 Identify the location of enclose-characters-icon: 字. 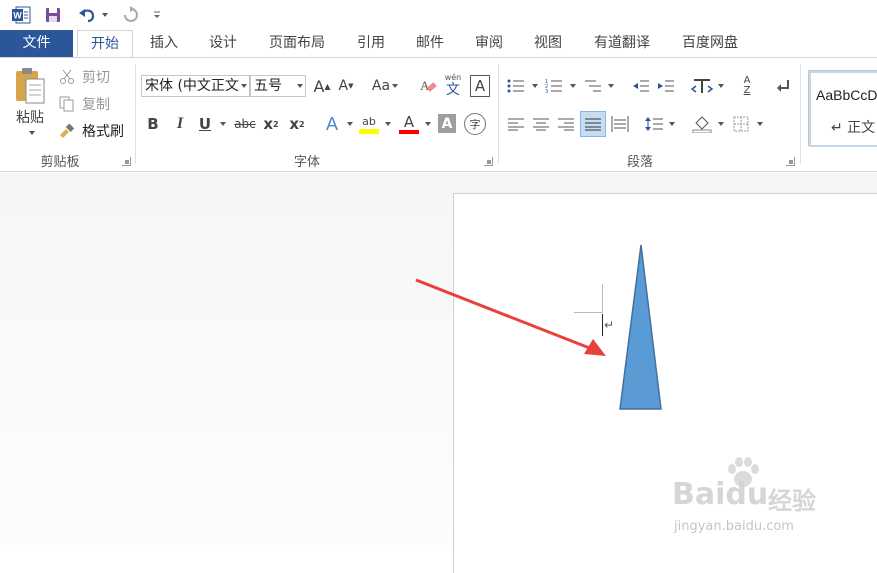
(475, 124).